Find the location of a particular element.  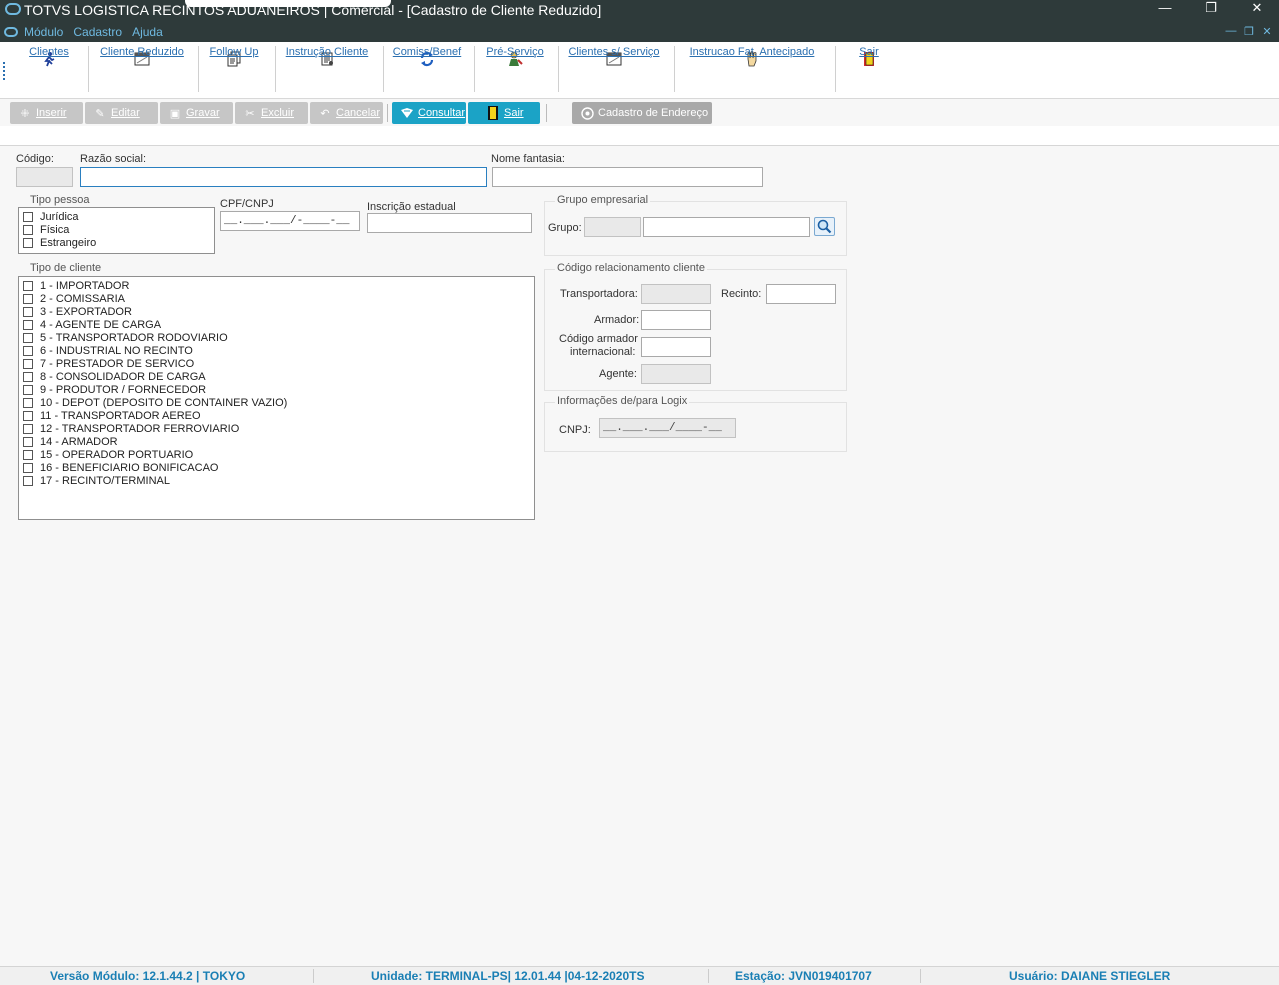

status-estacao: Estação: JVN019401707 is located at coordinates (803, 976).